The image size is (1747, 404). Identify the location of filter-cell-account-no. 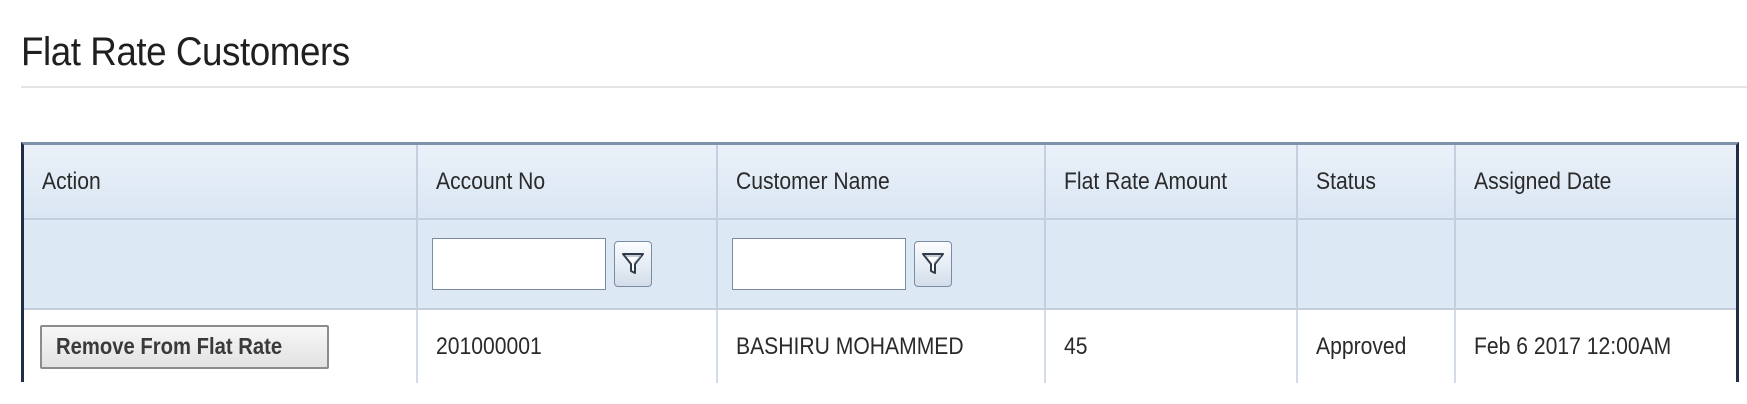
(567, 264).